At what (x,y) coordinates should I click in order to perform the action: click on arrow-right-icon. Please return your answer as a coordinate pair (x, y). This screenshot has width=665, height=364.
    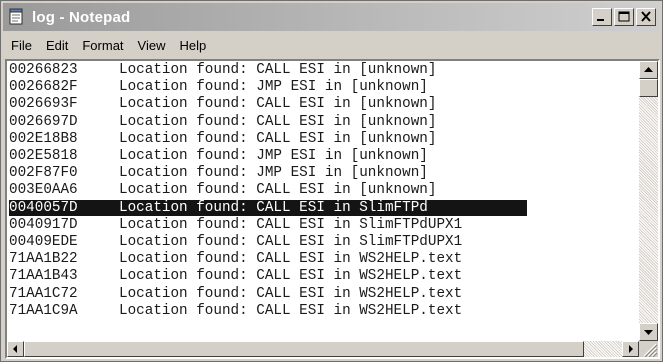
    Looking at the image, I should click on (631, 349).